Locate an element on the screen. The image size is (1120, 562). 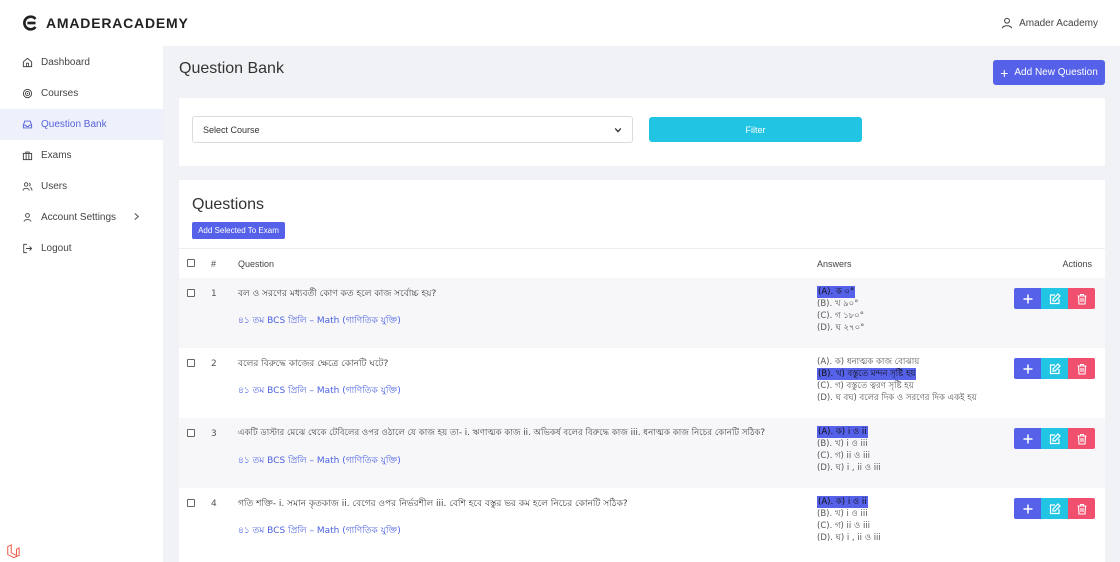
sidebar-item-account-settings: Account Settings is located at coordinates (81, 217).